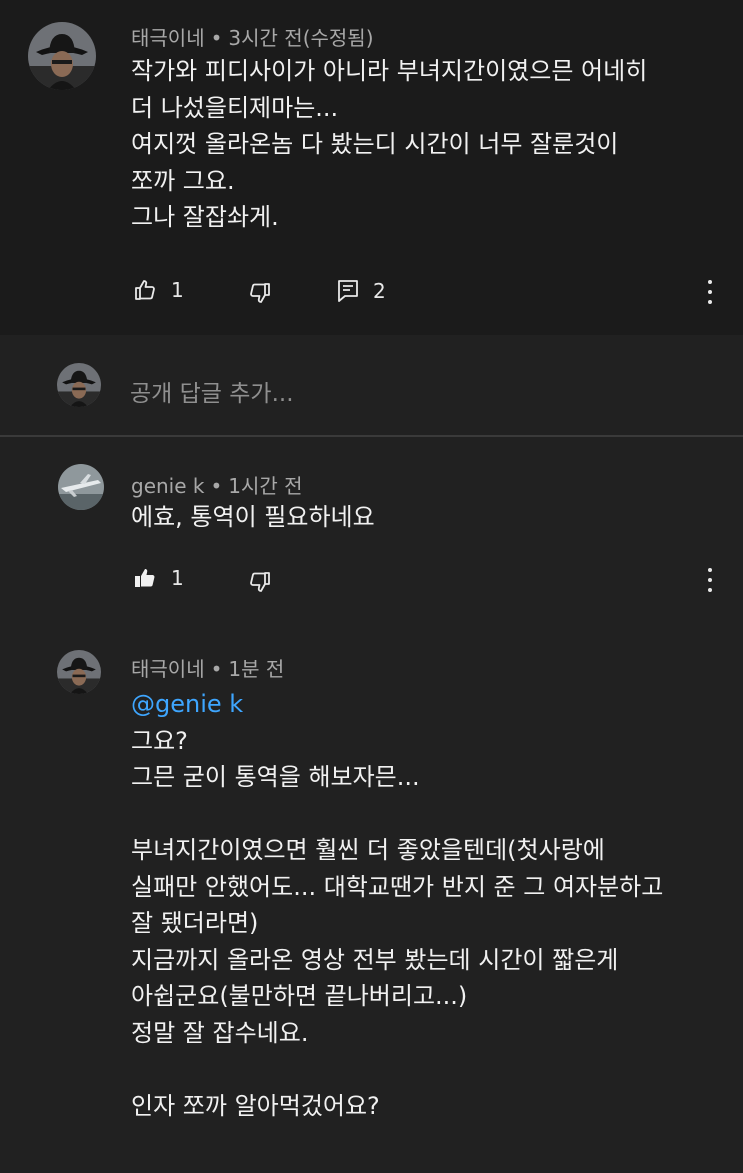 The height and width of the screenshot is (1173, 743). What do you see at coordinates (167, 486) in the screenshot?
I see `author-name: genie k` at bounding box center [167, 486].